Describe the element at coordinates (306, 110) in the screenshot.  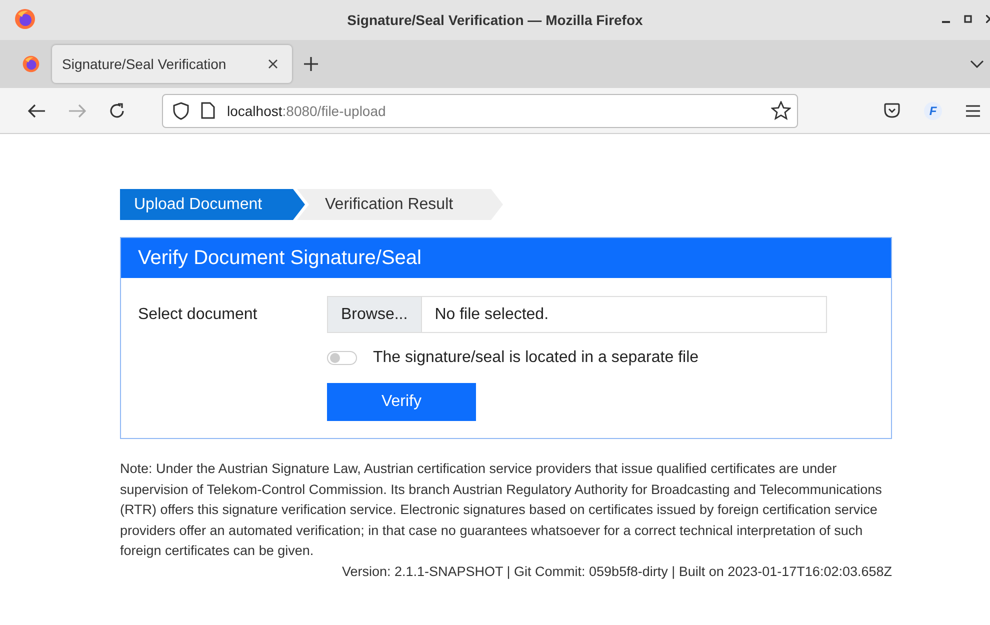
I see `url-text: localhost:8080/file-upload` at that location.